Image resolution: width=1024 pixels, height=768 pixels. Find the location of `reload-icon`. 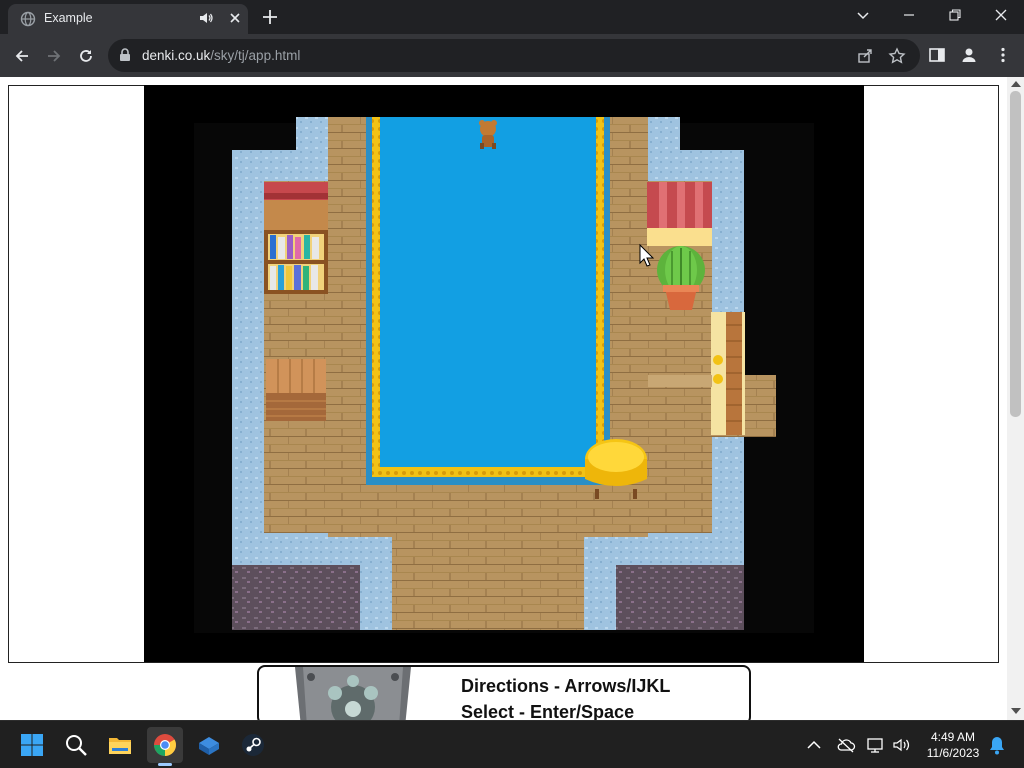

reload-icon is located at coordinates (86, 56).